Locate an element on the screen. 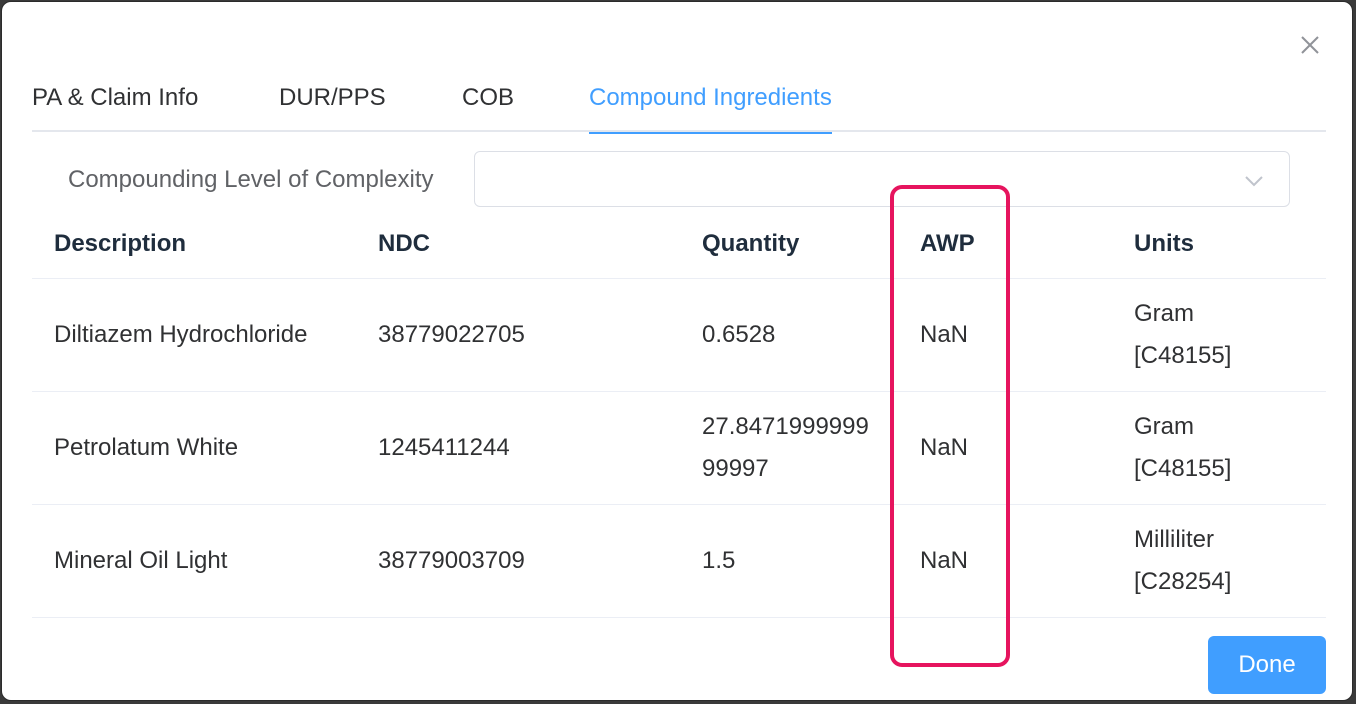 The width and height of the screenshot is (1356, 704). tab-pa-claim-info: PA & Claim Info is located at coordinates (115, 103).